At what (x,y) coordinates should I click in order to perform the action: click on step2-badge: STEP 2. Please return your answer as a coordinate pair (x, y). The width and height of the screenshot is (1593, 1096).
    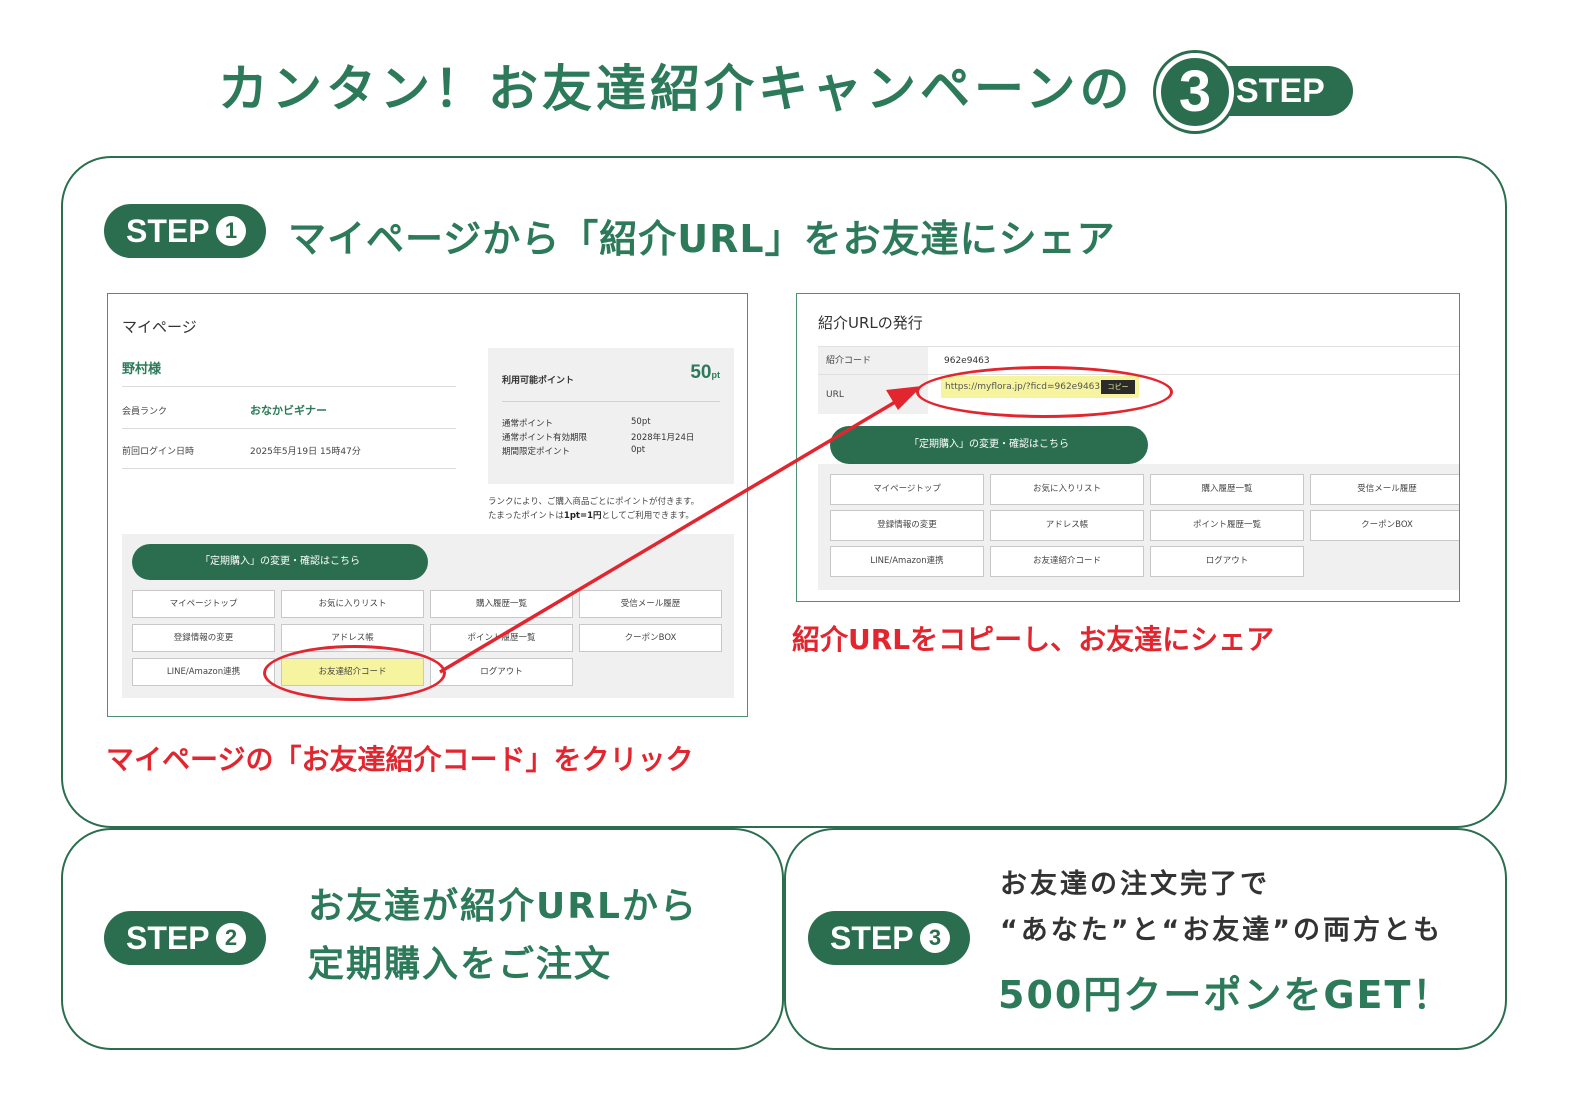
    Looking at the image, I should click on (185, 938).